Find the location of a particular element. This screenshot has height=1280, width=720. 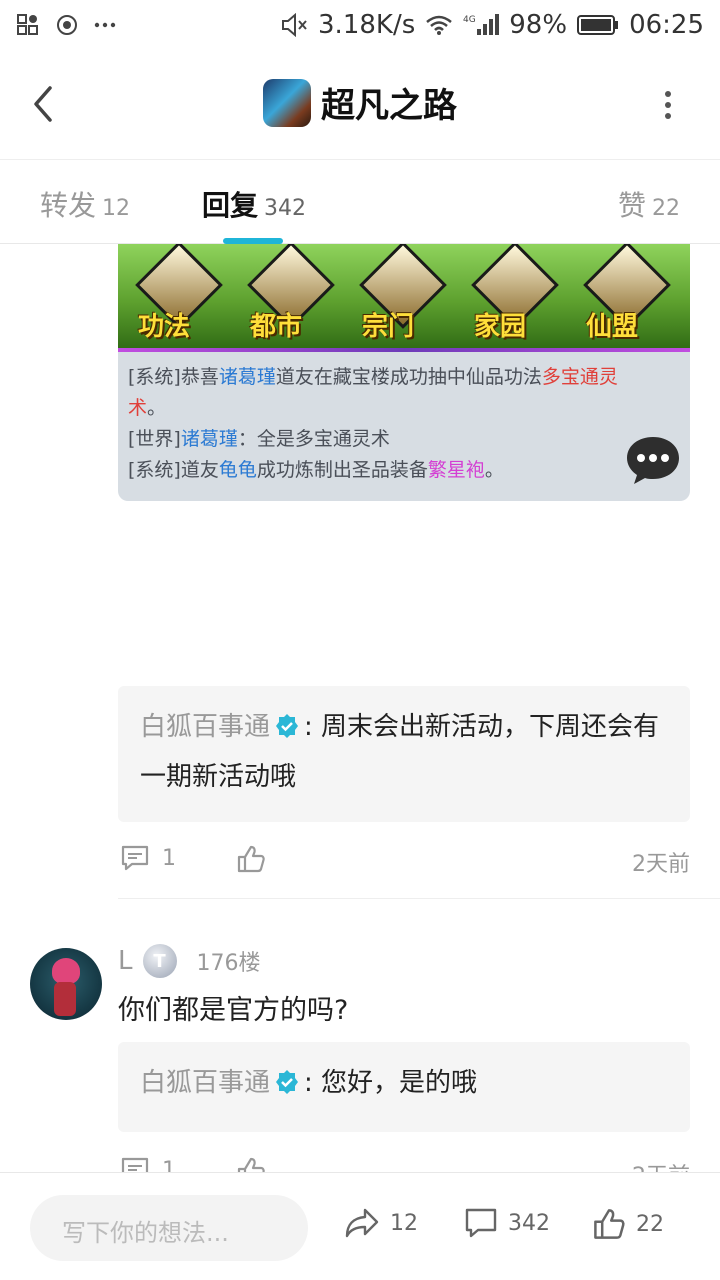

tab-reply-label: 回复 is located at coordinates (230, 205).